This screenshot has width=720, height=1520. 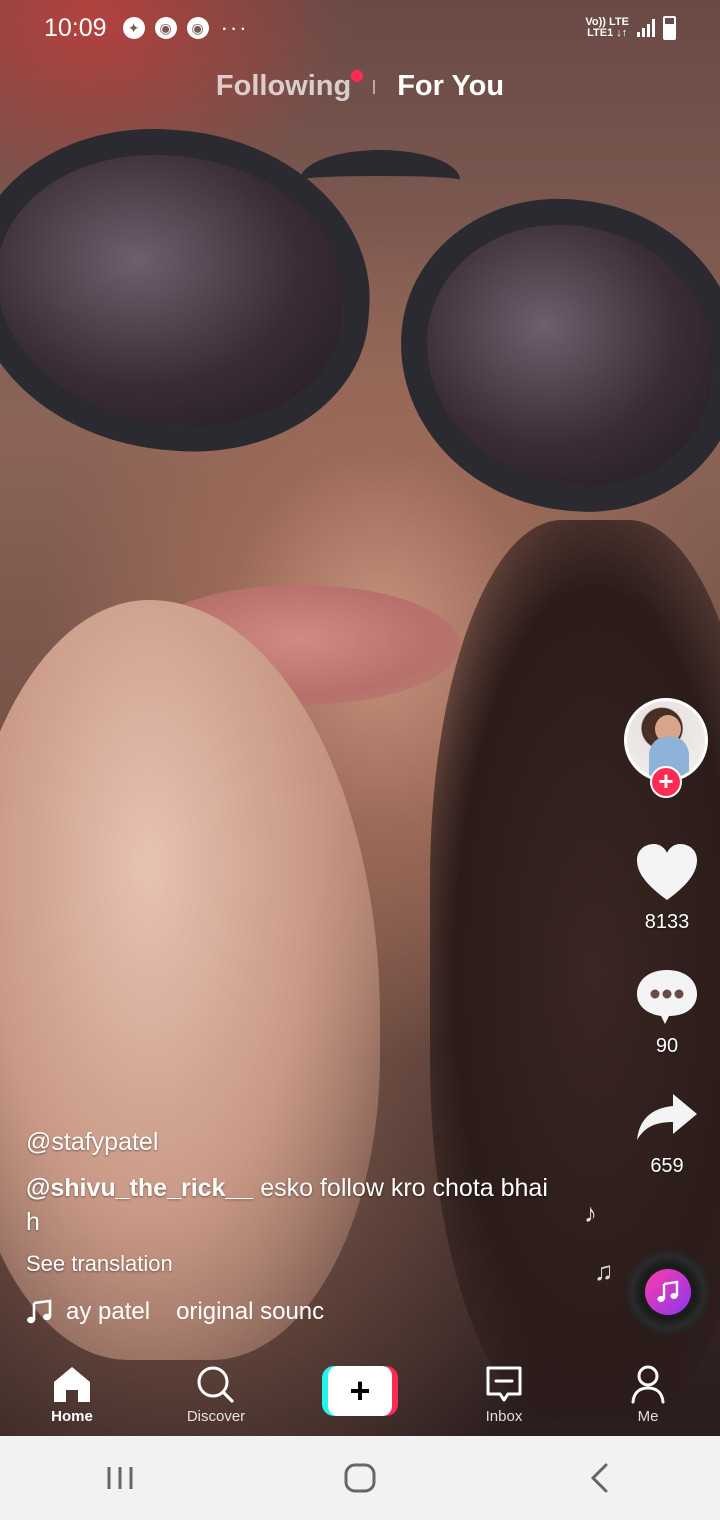 What do you see at coordinates (504, 1416) in the screenshot?
I see `nav-inbox-label: Inbox` at bounding box center [504, 1416].